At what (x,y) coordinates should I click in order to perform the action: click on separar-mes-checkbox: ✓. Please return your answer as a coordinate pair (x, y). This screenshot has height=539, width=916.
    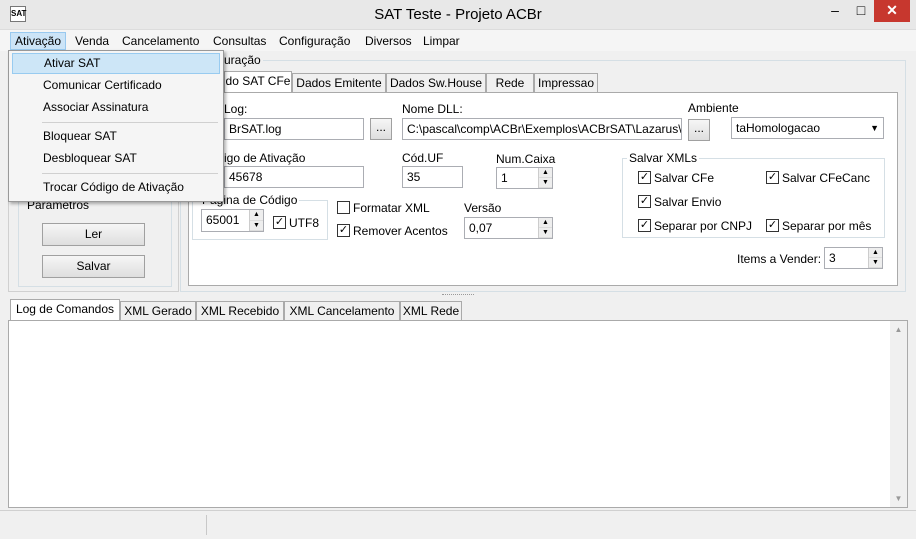
    Looking at the image, I should click on (772, 225).